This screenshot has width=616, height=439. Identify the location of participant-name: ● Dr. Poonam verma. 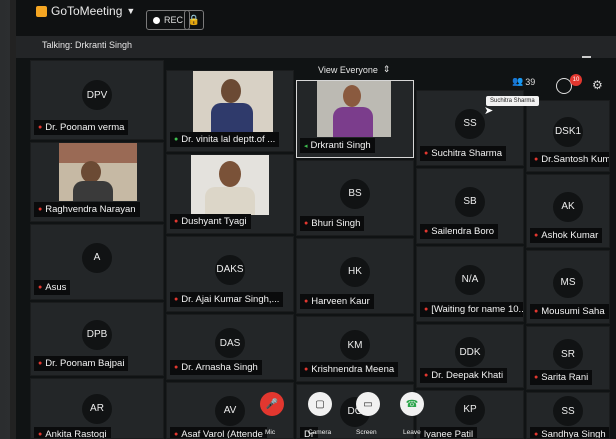
(81, 127).